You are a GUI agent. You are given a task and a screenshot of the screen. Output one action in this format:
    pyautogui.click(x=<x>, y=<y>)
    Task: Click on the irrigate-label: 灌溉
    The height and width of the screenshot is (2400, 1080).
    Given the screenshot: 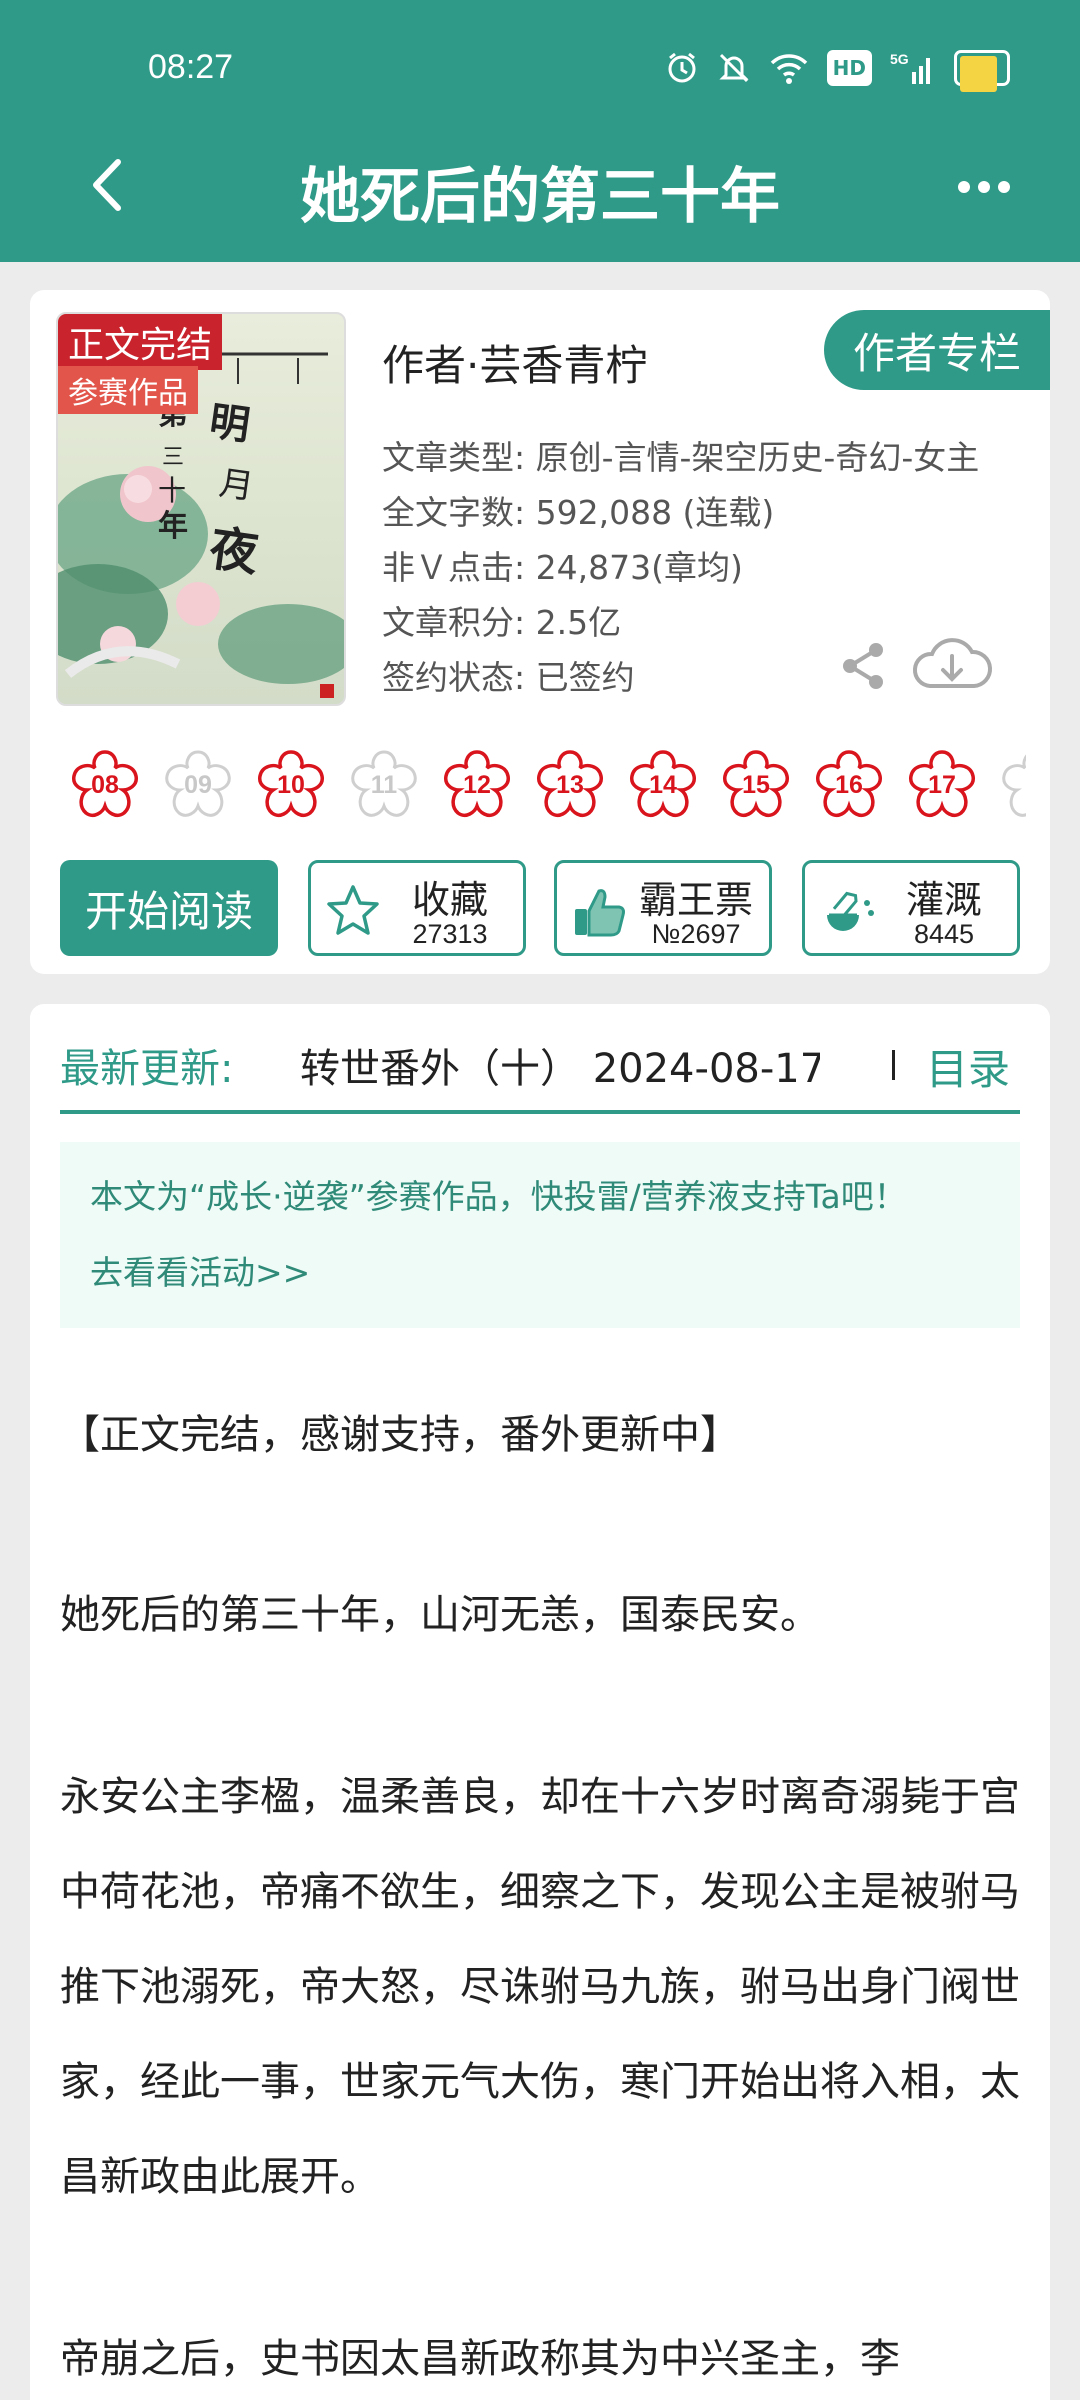 What is the action you would take?
    pyautogui.click(x=943, y=900)
    